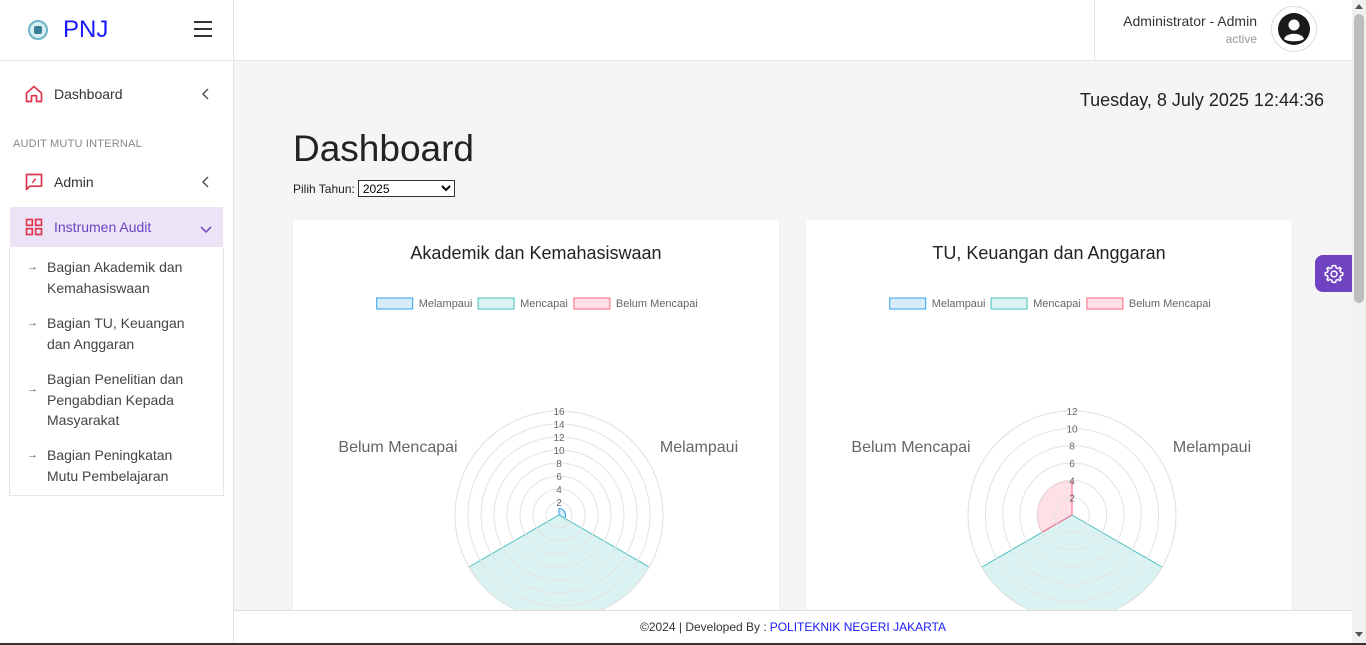 This screenshot has width=1366, height=645. What do you see at coordinates (38, 30) in the screenshot?
I see `pnj-logo-icon` at bounding box center [38, 30].